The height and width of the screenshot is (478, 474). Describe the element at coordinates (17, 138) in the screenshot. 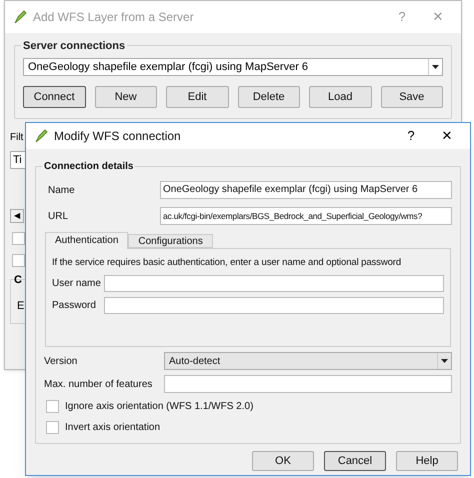

I see `filter-label: Filt` at that location.